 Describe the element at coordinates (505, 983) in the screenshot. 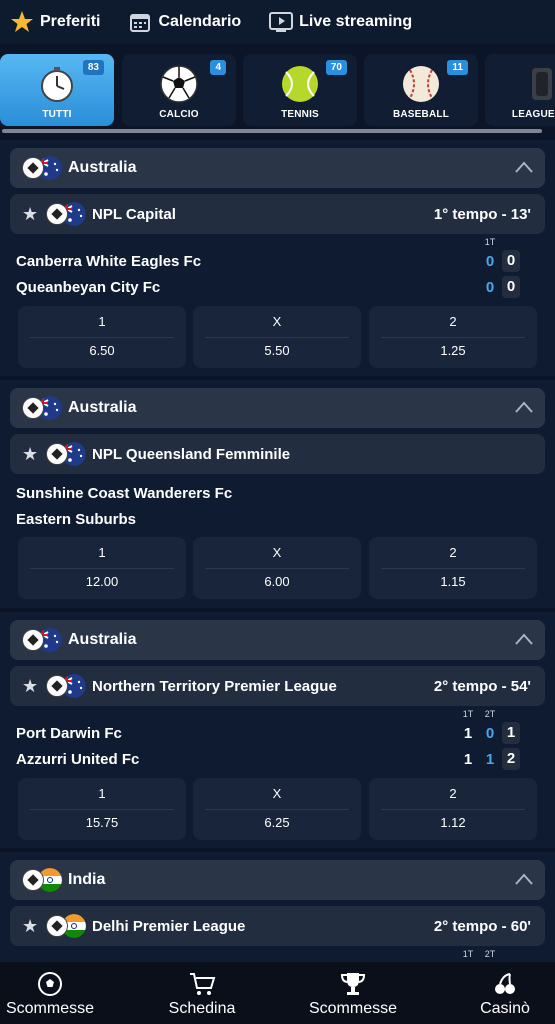

I see `cherries-icon` at that location.